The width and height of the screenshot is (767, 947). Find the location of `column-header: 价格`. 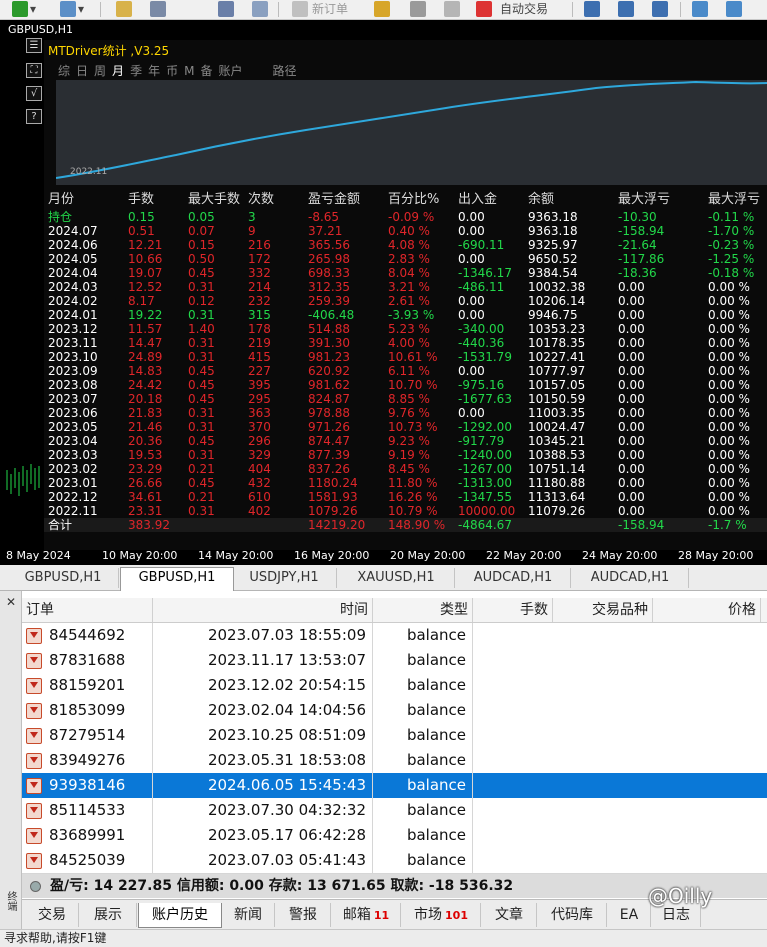

column-header: 价格 is located at coordinates (706, 610).